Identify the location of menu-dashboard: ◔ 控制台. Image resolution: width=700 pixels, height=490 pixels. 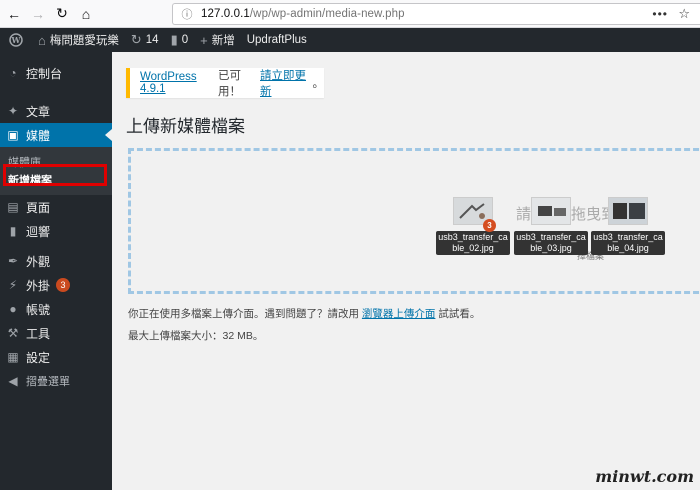
(56, 73).